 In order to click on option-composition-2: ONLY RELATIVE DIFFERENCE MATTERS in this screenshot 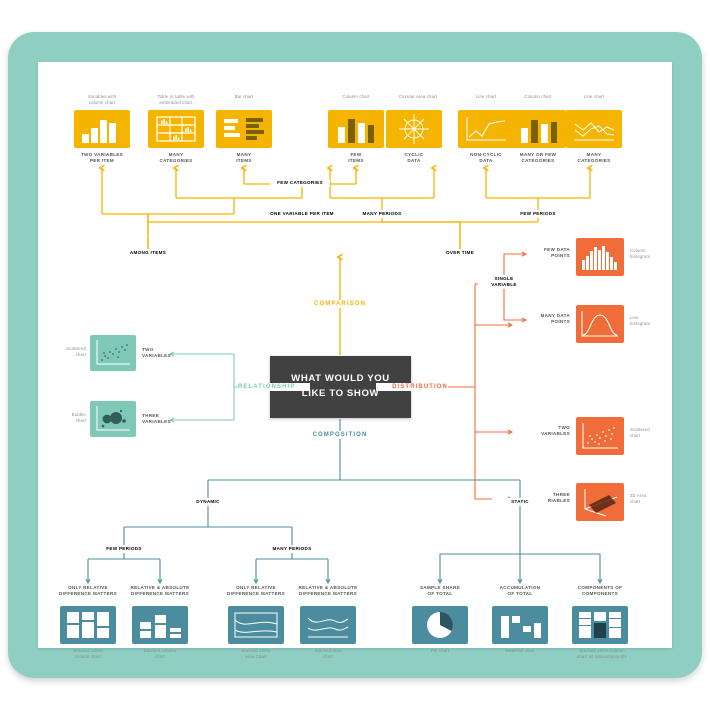, I will do `click(256, 591)`.